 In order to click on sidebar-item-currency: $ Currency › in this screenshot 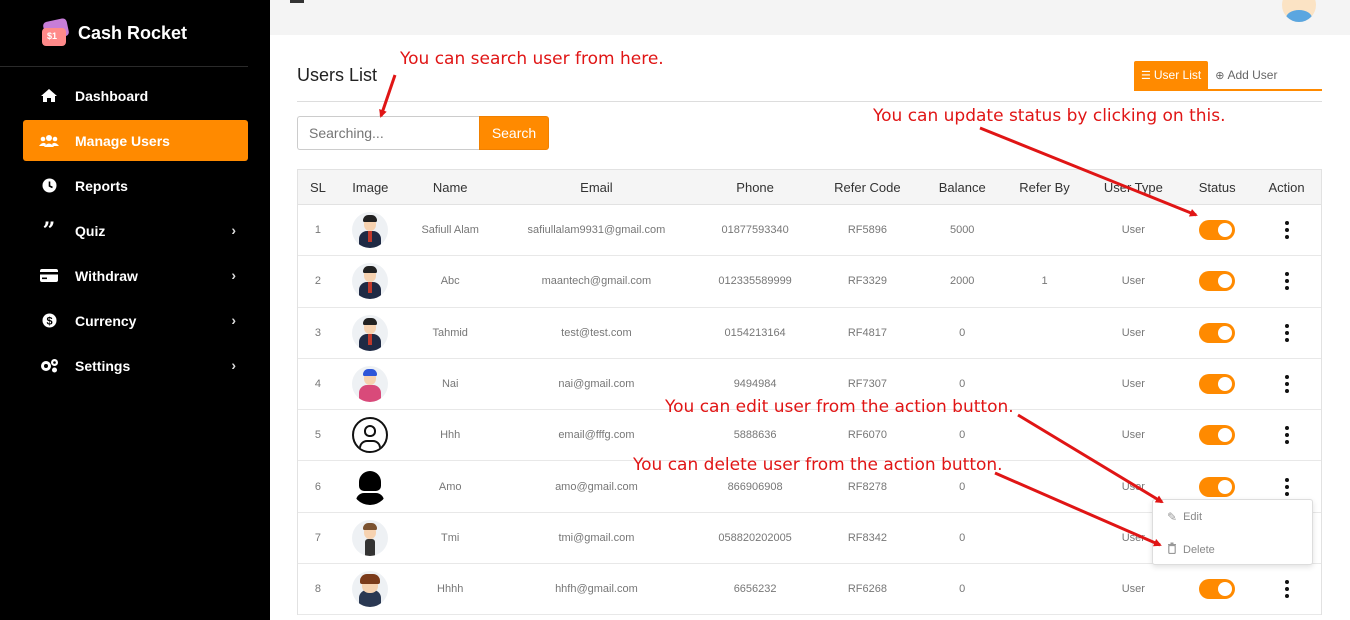, I will do `click(135, 320)`.